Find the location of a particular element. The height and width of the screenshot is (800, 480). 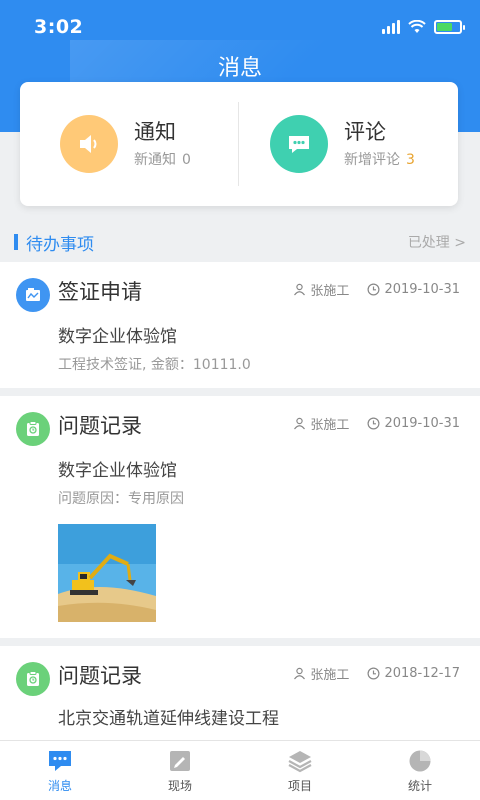

wifi-icon is located at coordinates (417, 26).